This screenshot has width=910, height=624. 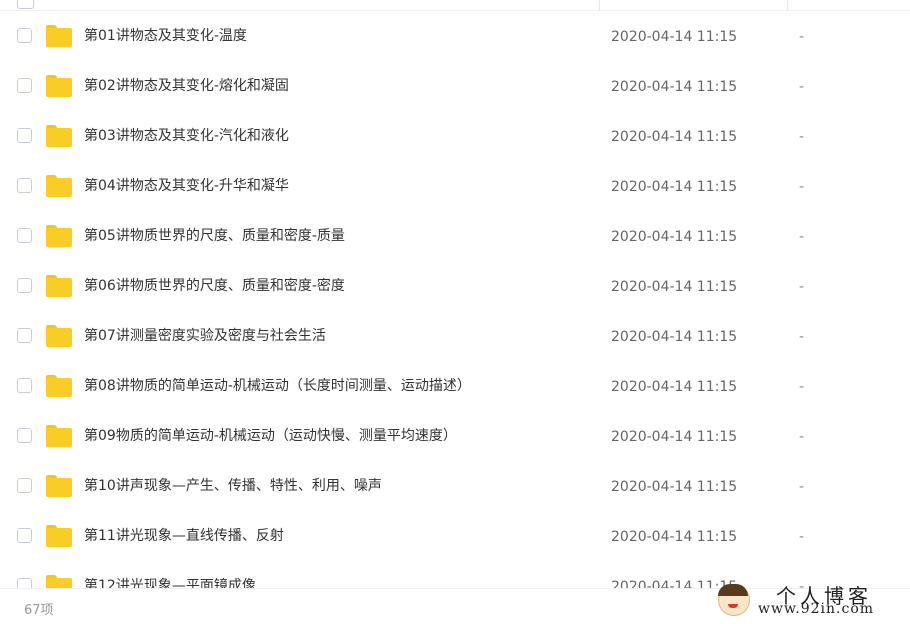 What do you see at coordinates (455, 286) in the screenshot?
I see `file-row: 第06讲物质世界的尺度、质量和密度-密度 2020-04-14 11:15 -` at bounding box center [455, 286].